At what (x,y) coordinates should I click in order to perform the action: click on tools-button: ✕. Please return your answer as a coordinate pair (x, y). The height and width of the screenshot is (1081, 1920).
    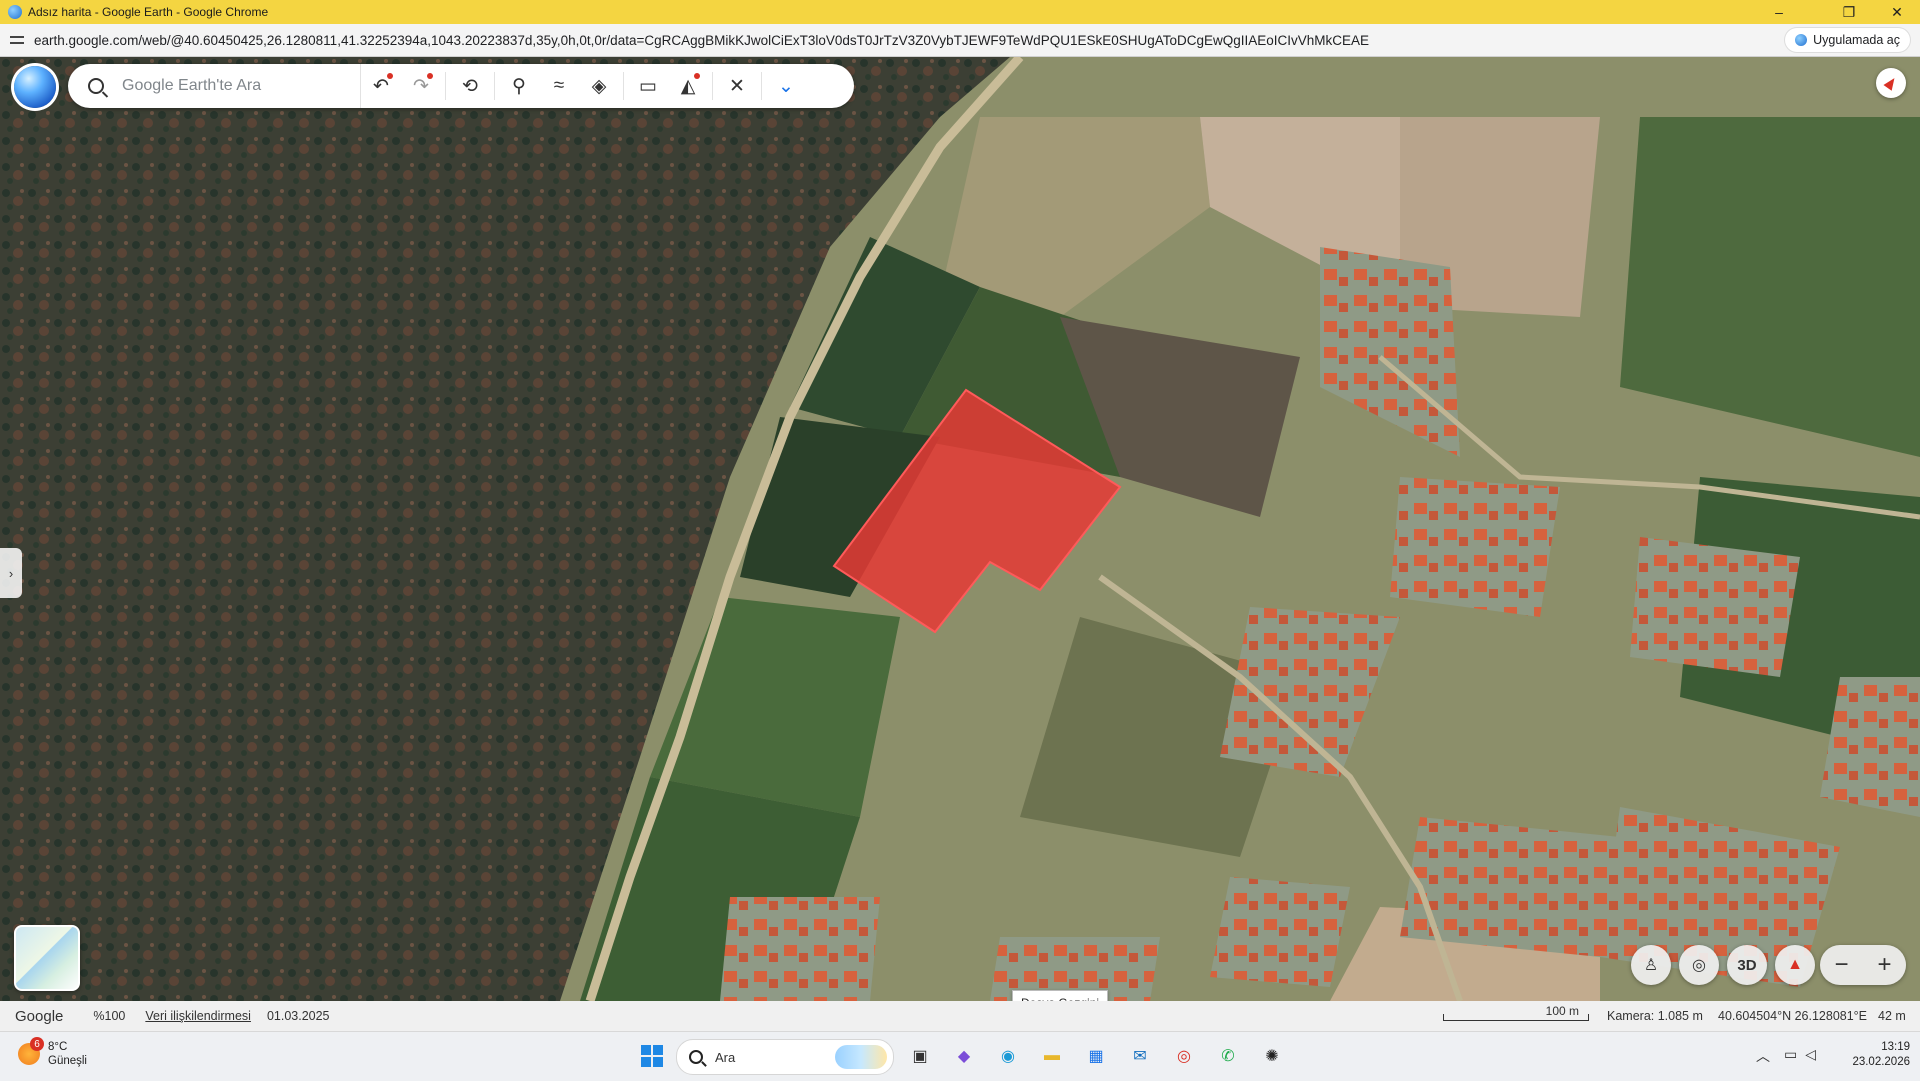
    Looking at the image, I should click on (737, 86).